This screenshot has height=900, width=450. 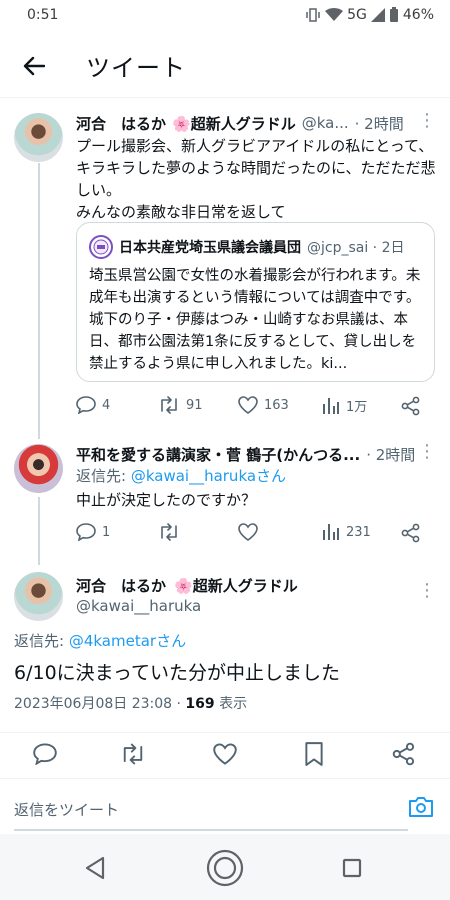 I want to click on battery-icon, so click(x=393, y=14).